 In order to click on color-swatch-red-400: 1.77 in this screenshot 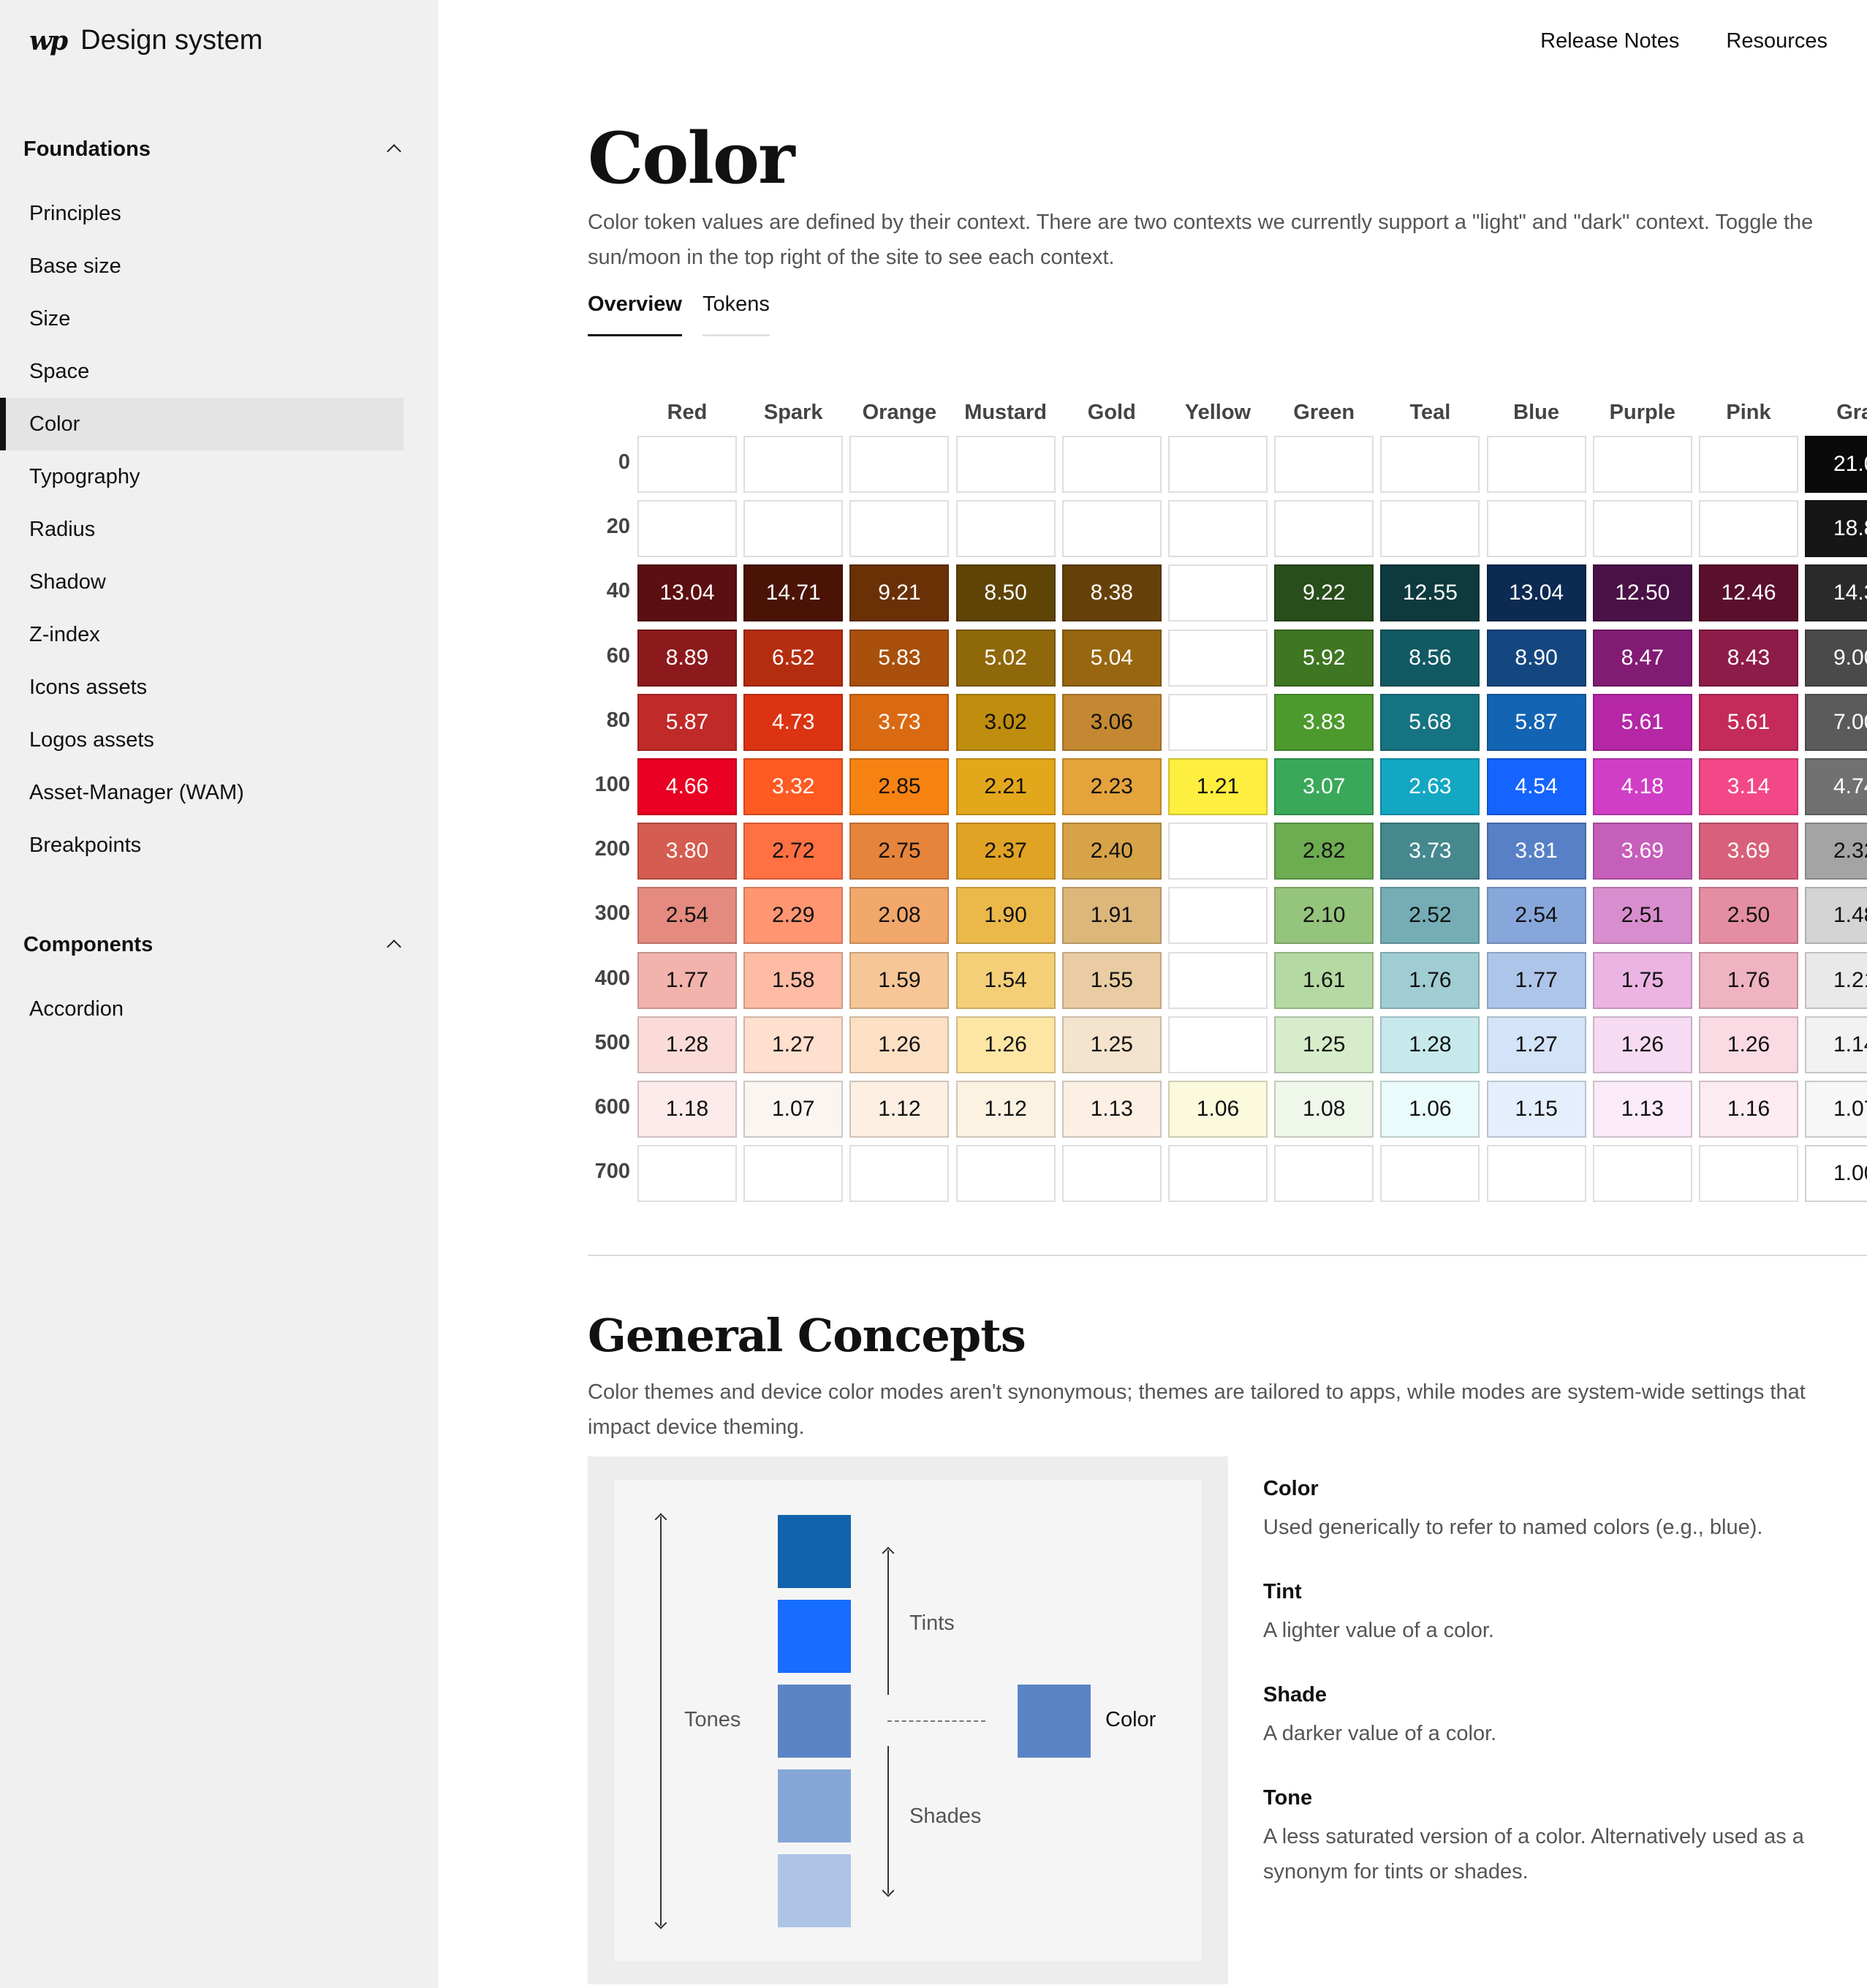, I will do `click(687, 980)`.